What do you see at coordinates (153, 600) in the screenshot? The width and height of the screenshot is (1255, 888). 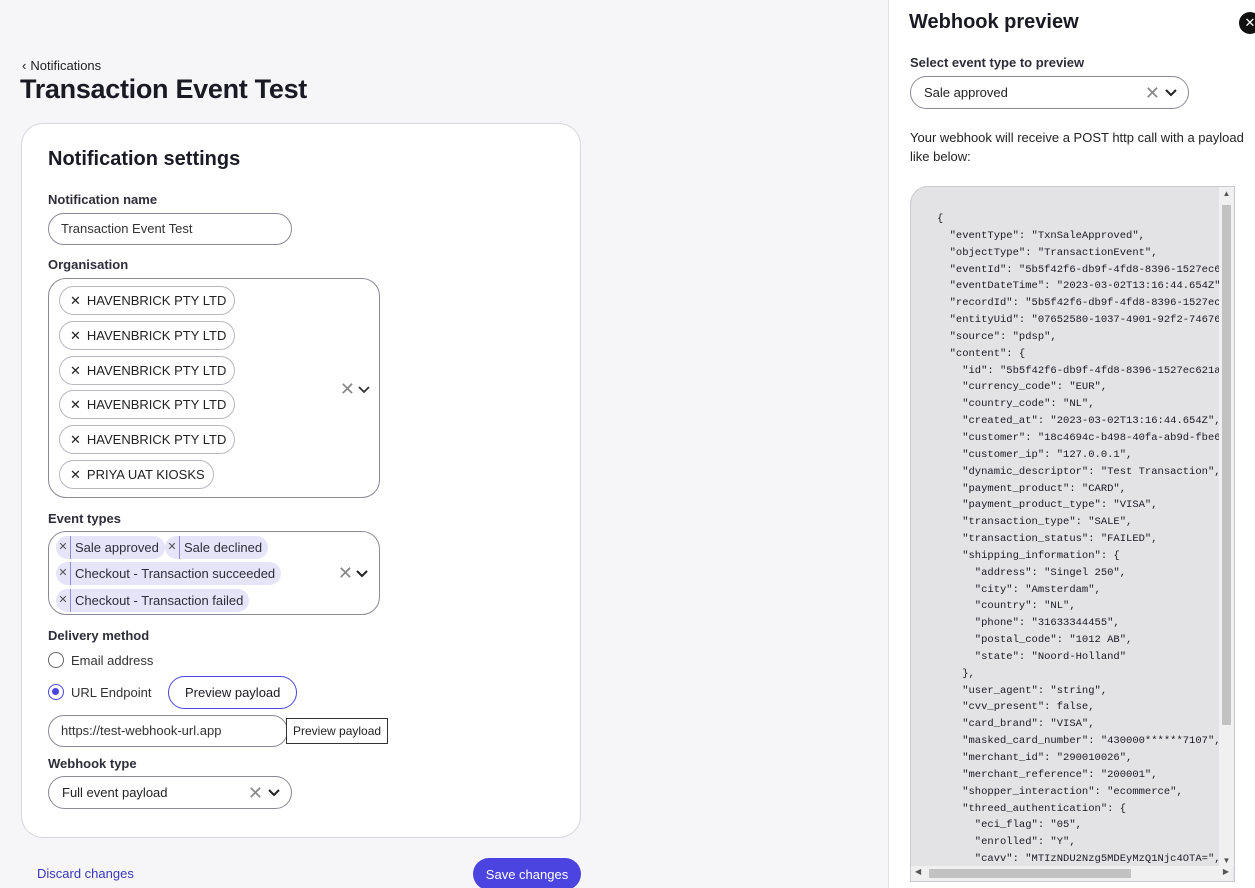 I see `event-chip: ✕ Checkout - Transaction failed` at bounding box center [153, 600].